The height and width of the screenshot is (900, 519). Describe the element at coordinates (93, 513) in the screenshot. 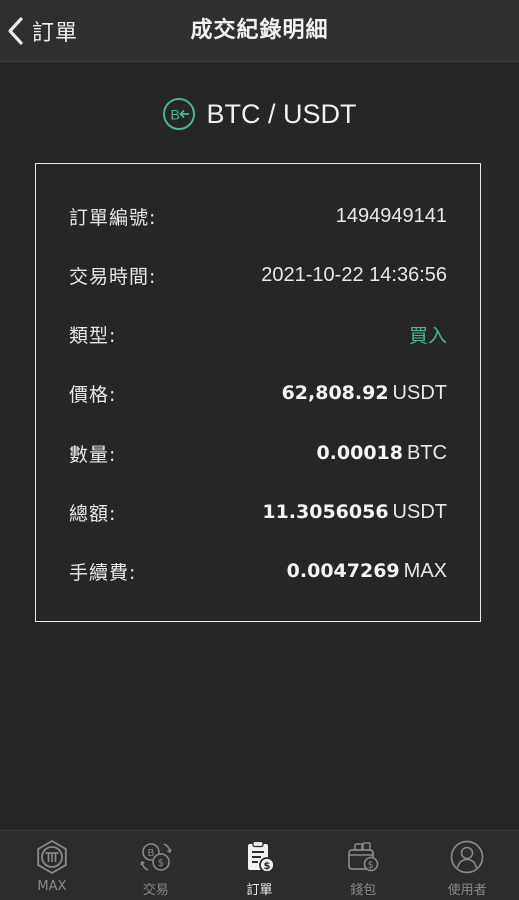

I see `total-label: 總額:` at that location.